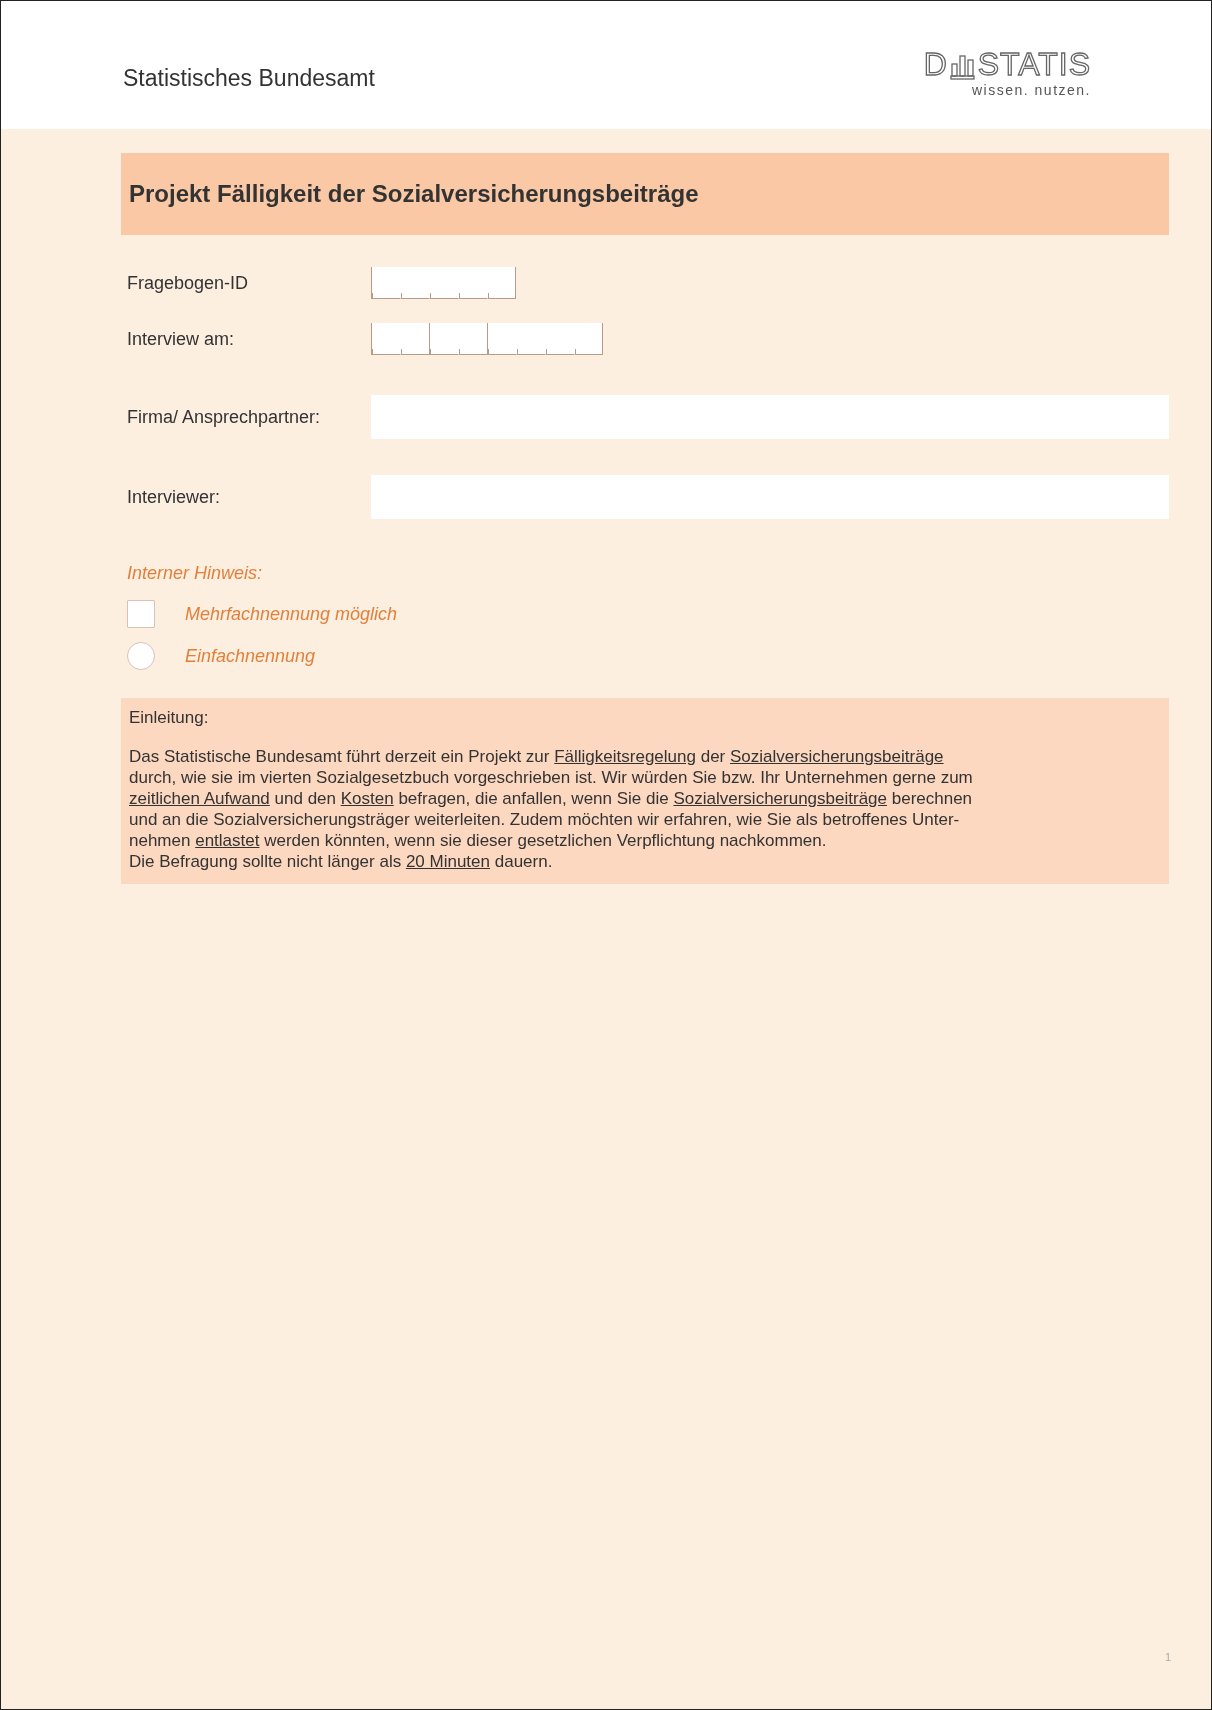 The width and height of the screenshot is (1212, 1710). What do you see at coordinates (487, 339) in the screenshot?
I see `date-field` at bounding box center [487, 339].